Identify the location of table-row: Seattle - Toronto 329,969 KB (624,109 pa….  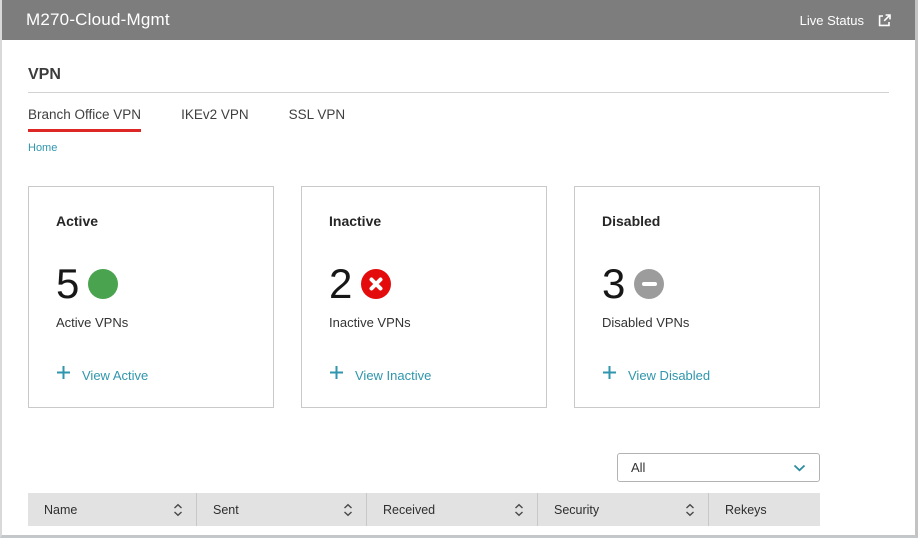
(424, 530).